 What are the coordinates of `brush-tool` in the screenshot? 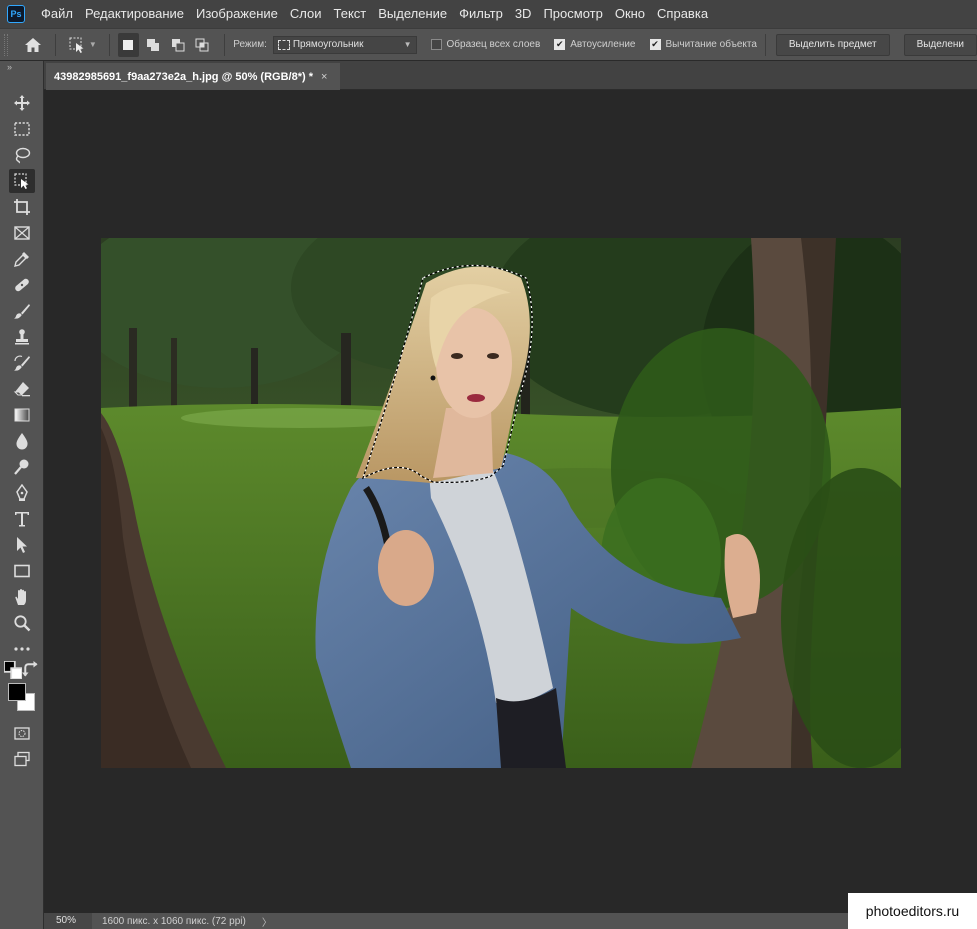 It's located at (22, 311).